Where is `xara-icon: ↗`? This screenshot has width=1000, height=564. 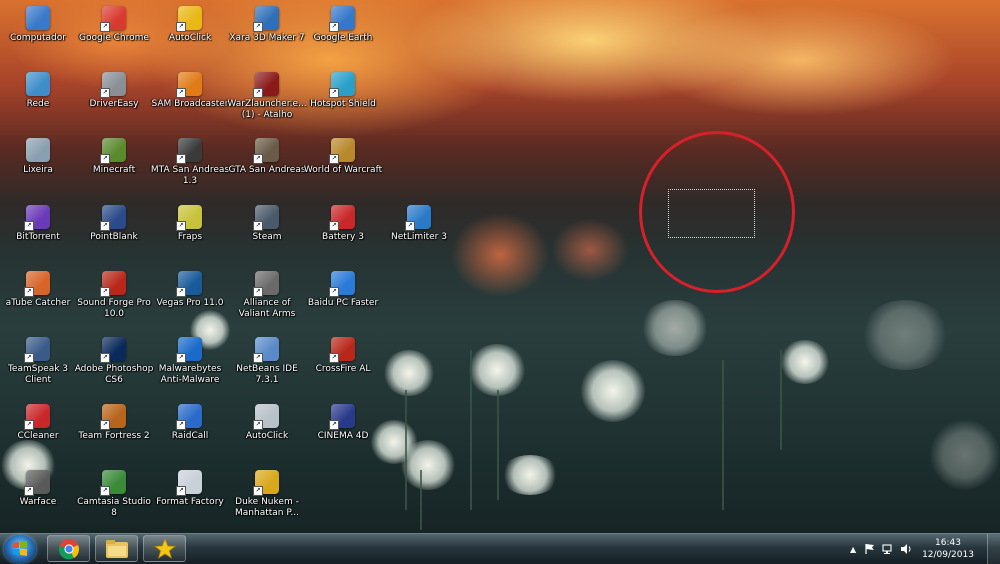 xara-icon: ↗ is located at coordinates (266, 19).